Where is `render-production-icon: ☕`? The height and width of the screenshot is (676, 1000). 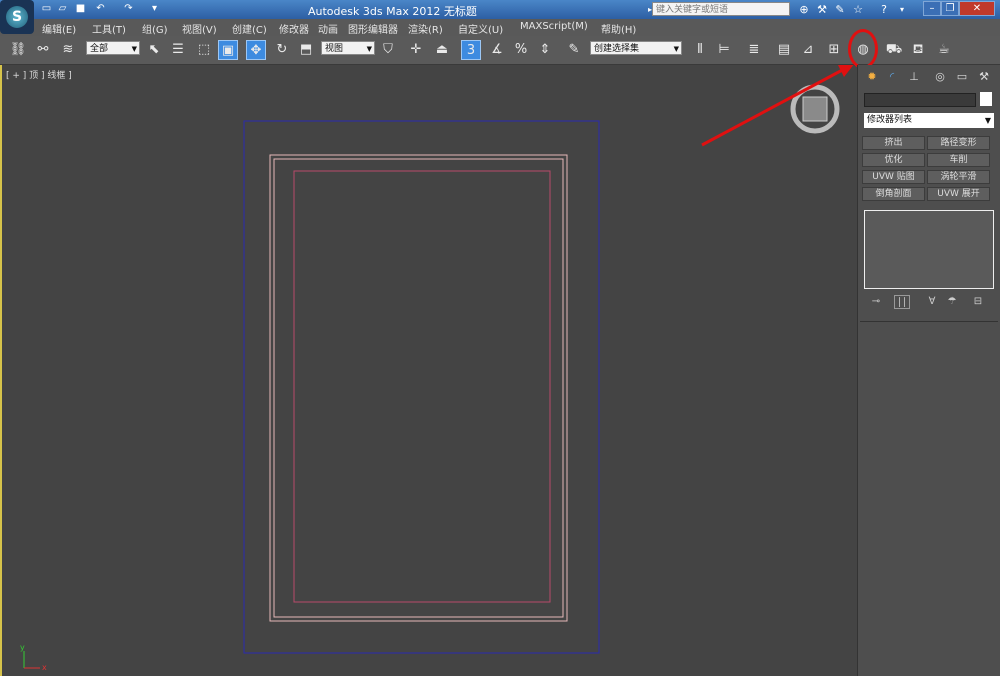
render-production-icon: ☕ is located at coordinates (944, 50).